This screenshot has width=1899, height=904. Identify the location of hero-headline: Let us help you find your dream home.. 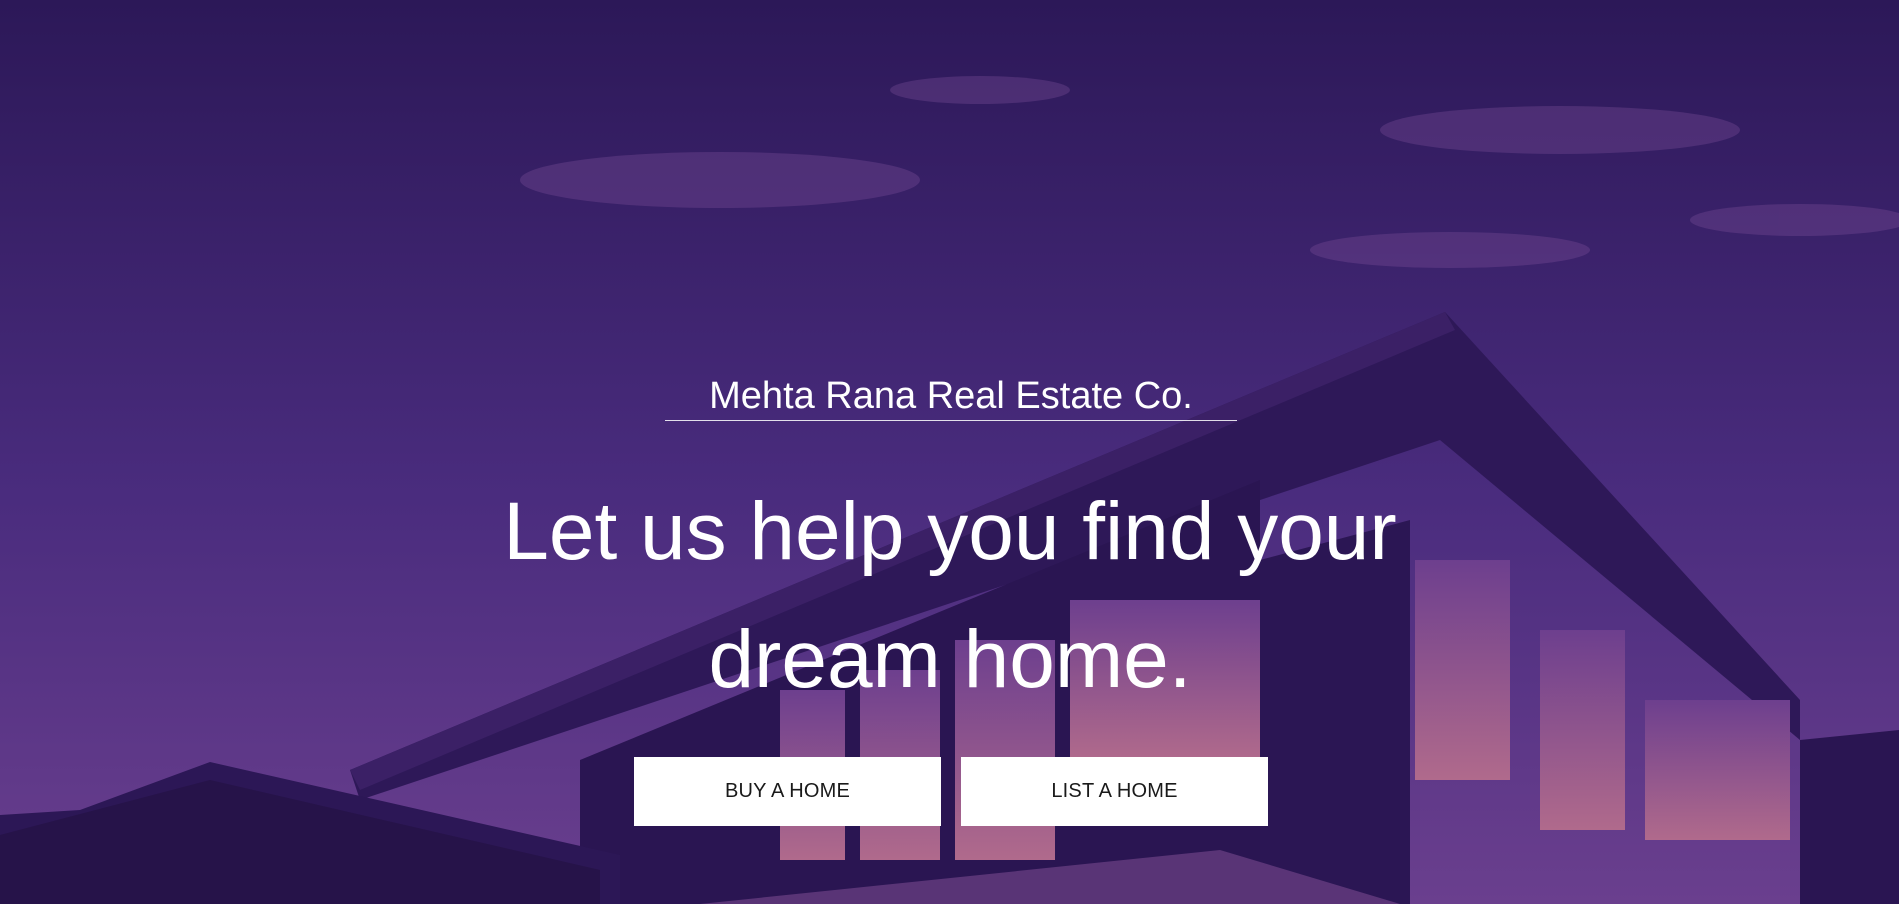
(950, 595).